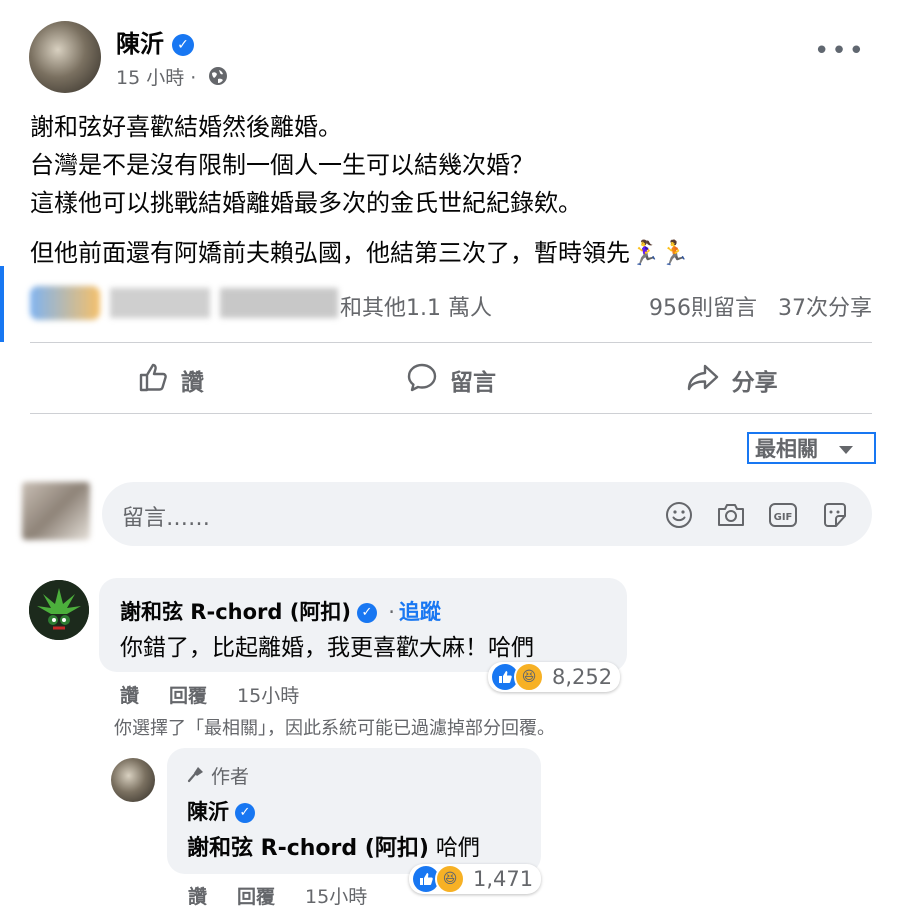 Image resolution: width=902 pixels, height=915 pixels. I want to click on author-header: 陳沂 ✓, so click(155, 41).